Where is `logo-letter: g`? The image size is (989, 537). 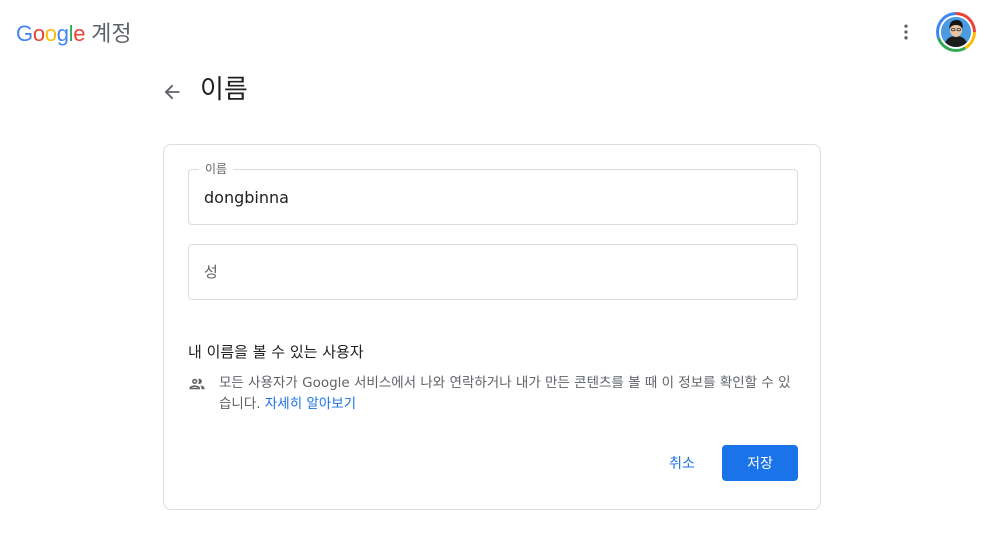 logo-letter: g is located at coordinates (62, 33).